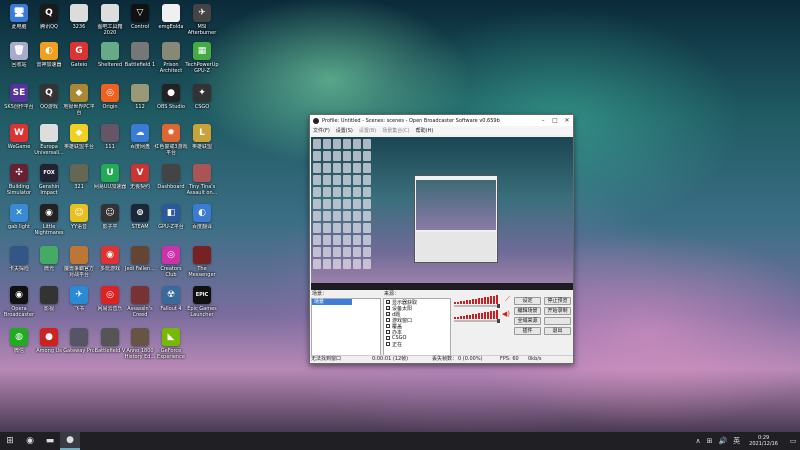  Describe the element at coordinates (49, 223) in the screenshot. I see `desktop-icon: ◉ Little Nightmares` at that location.